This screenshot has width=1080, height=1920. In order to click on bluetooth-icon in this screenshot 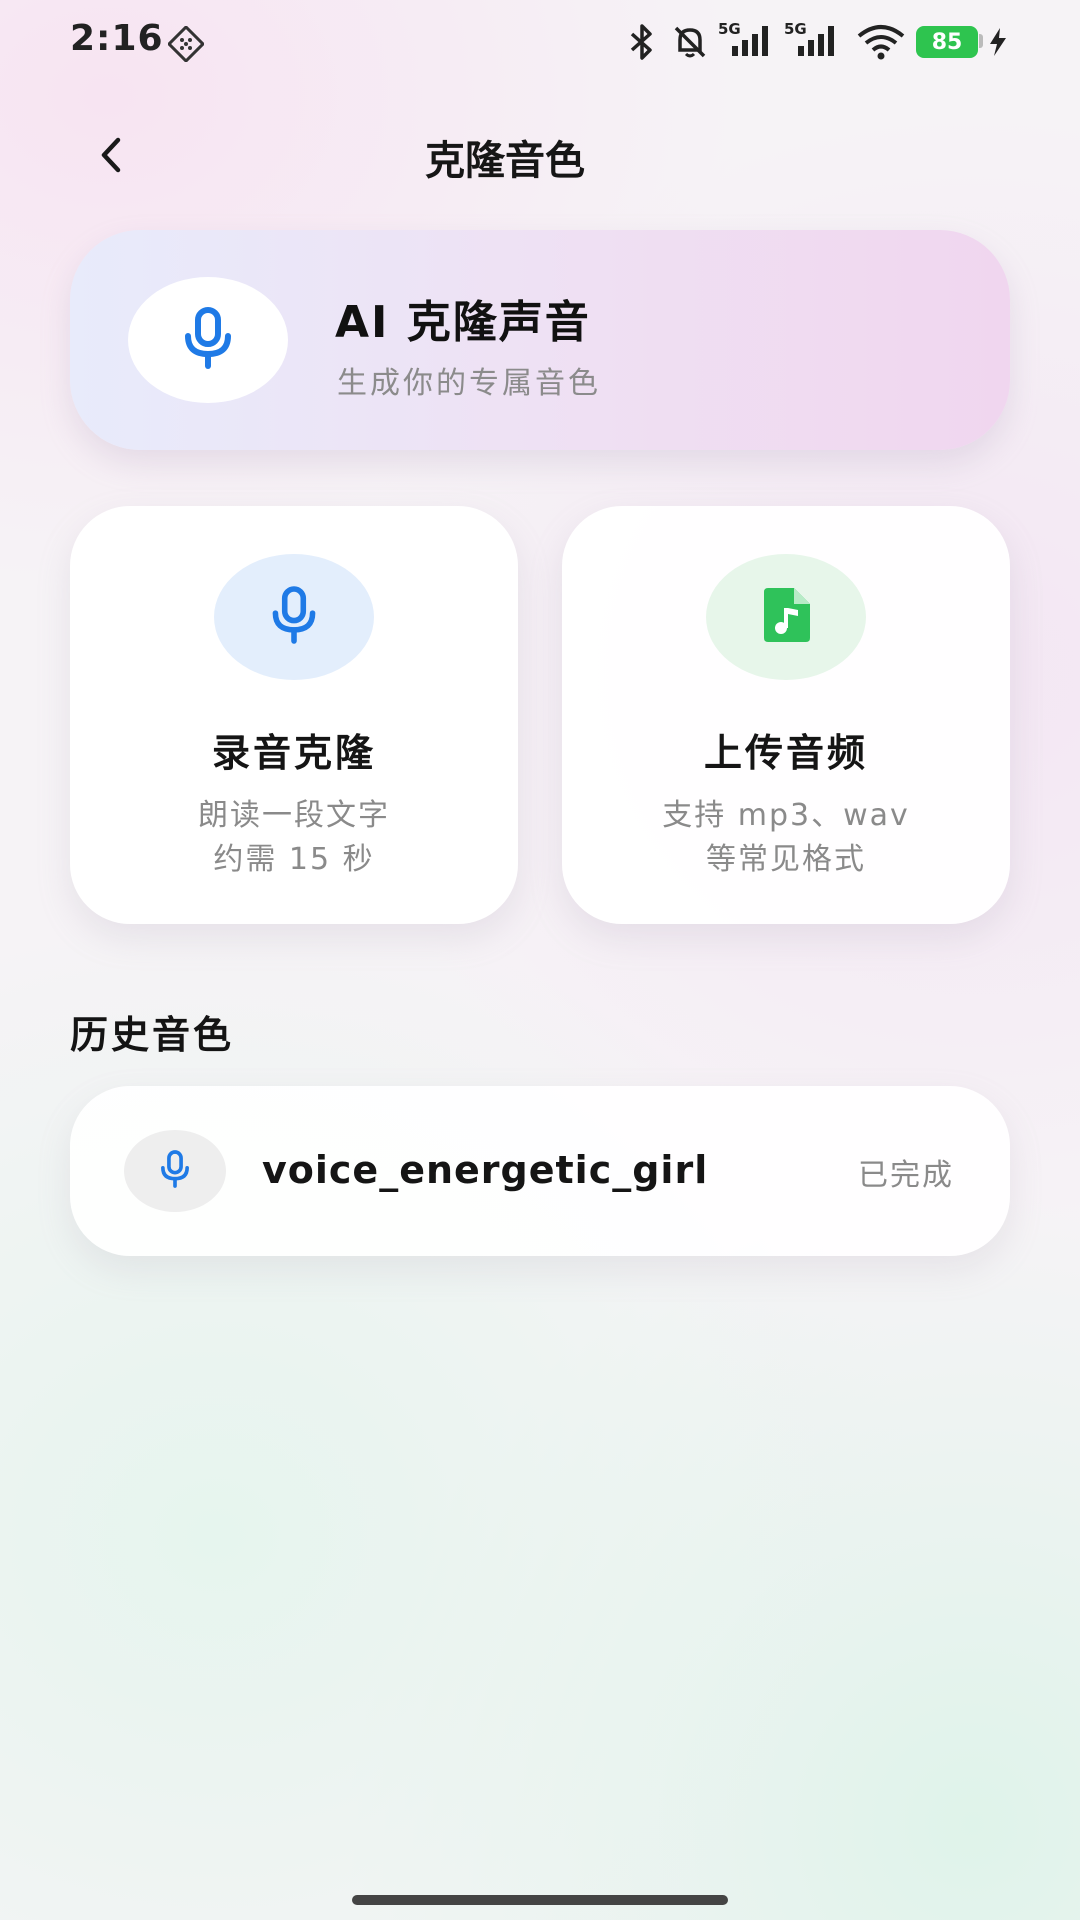, I will do `click(642, 44)`.